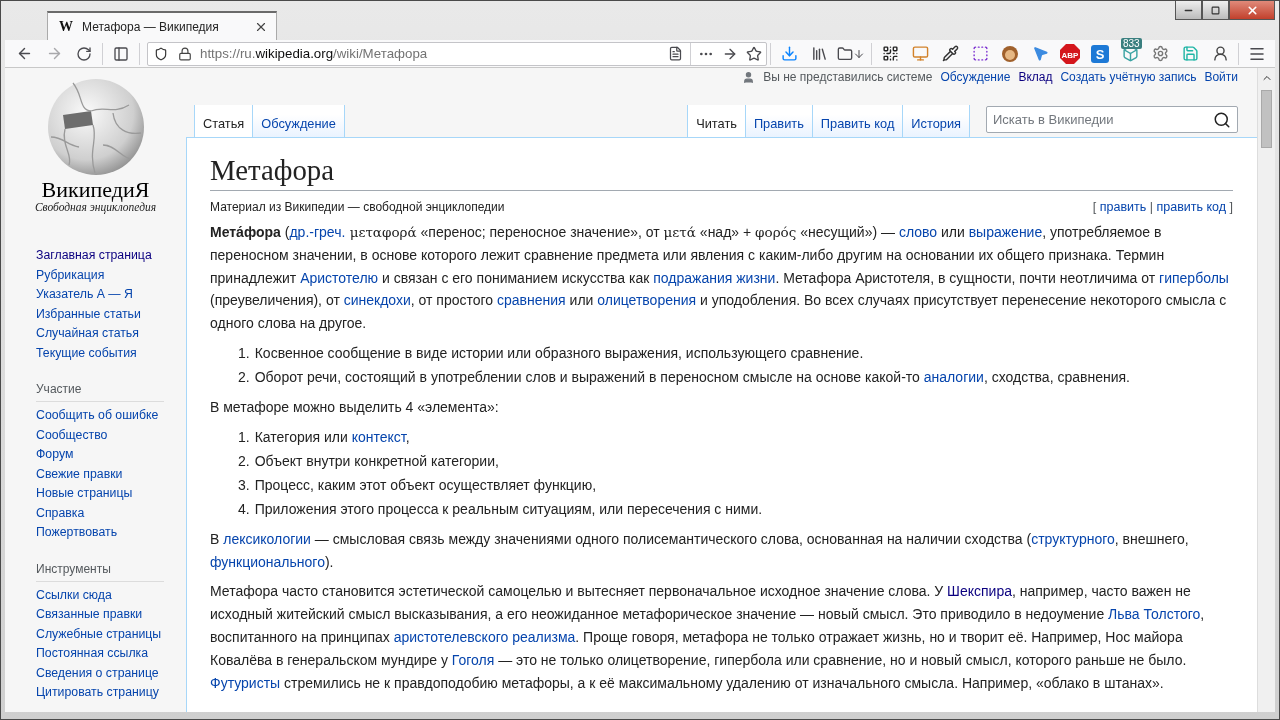  Describe the element at coordinates (97, 693) in the screenshot. I see `sidebar-link: Цитировать страницу` at that location.